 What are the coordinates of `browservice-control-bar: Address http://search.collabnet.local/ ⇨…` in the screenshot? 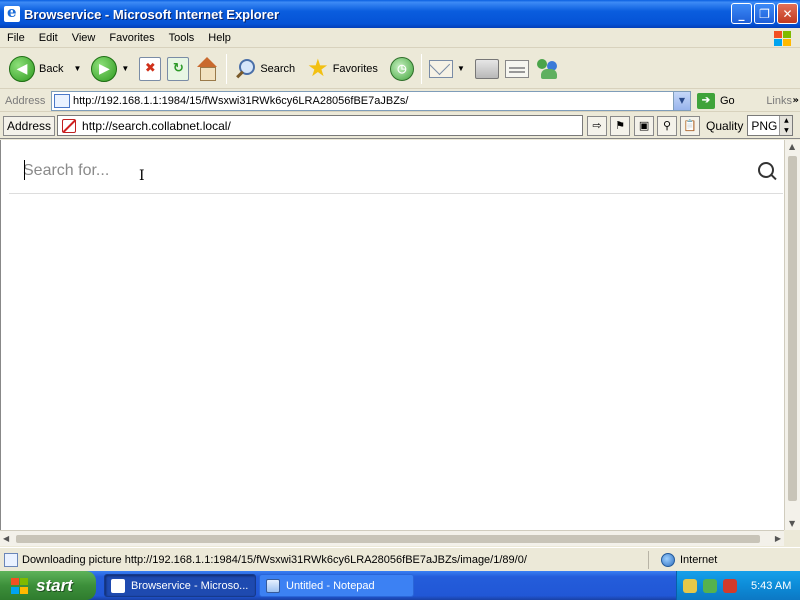 It's located at (400, 126).